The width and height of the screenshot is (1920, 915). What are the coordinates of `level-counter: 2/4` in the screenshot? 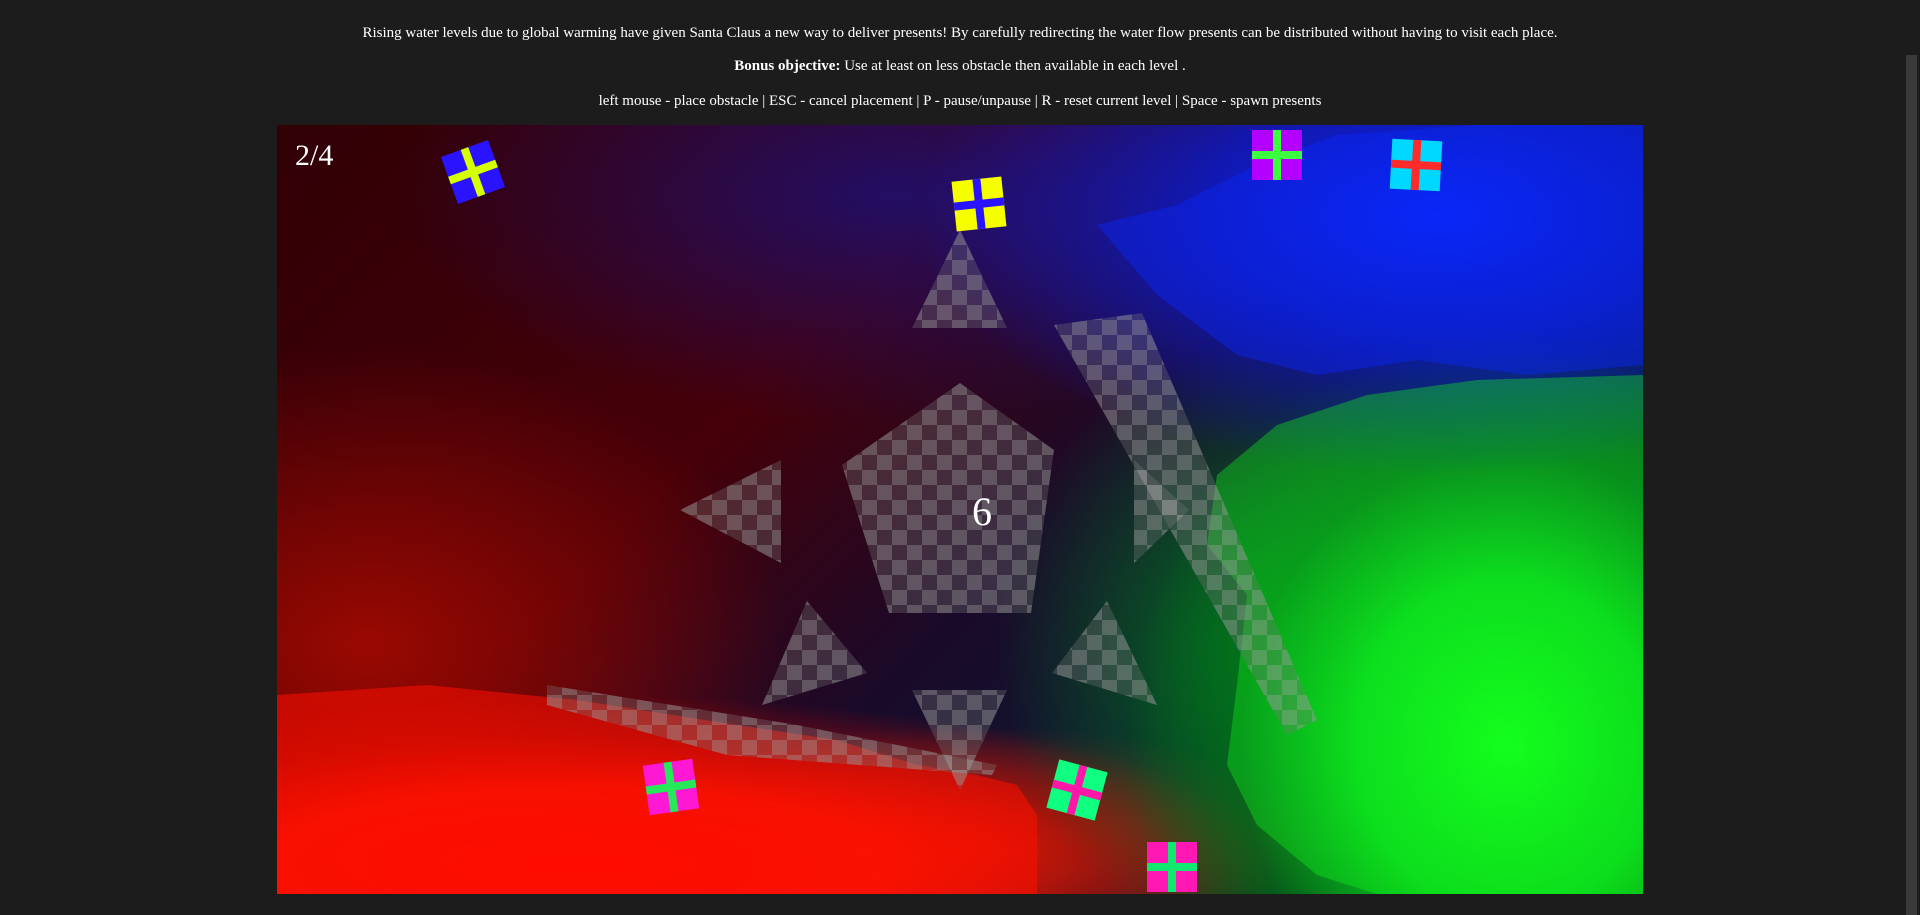 It's located at (314, 155).